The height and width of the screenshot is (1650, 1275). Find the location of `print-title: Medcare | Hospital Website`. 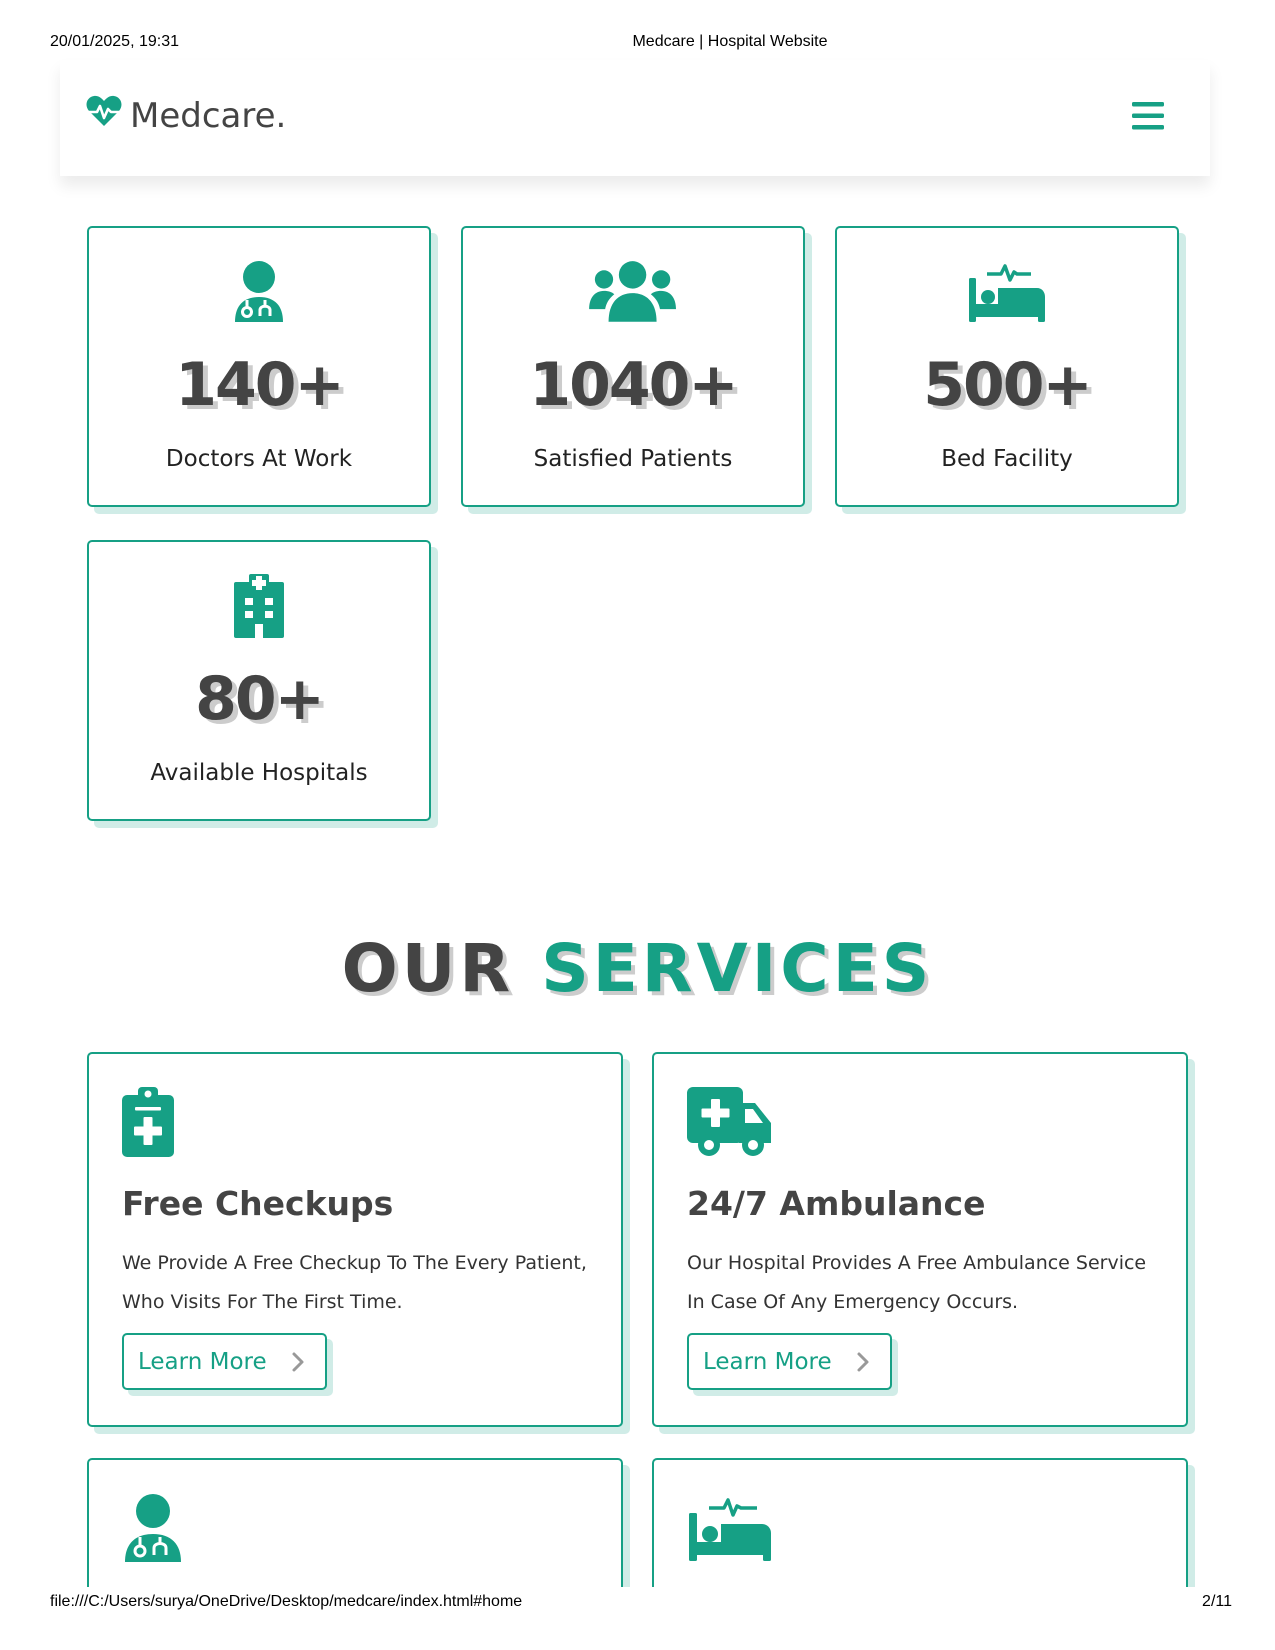

print-title: Medcare | Hospital Website is located at coordinates (730, 41).